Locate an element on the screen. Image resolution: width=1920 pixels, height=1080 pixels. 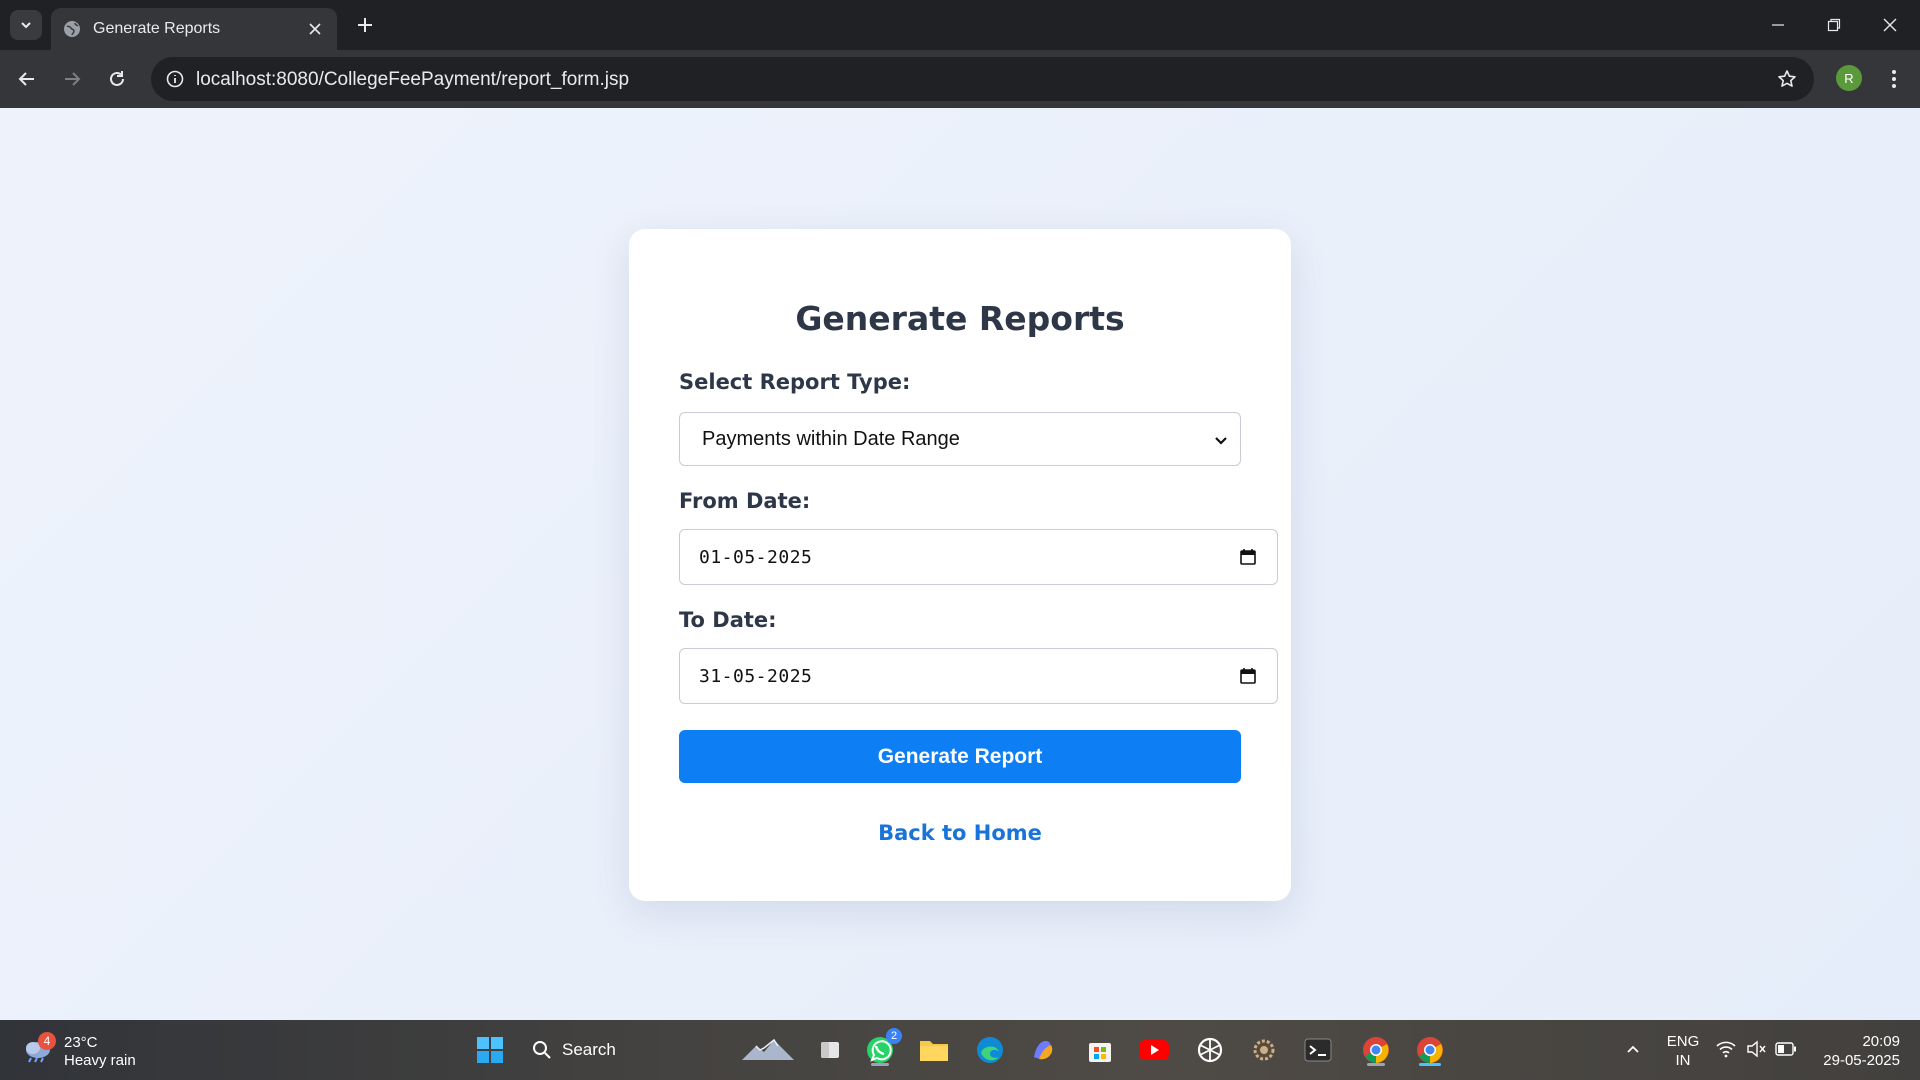
info-icon is located at coordinates (175, 79).